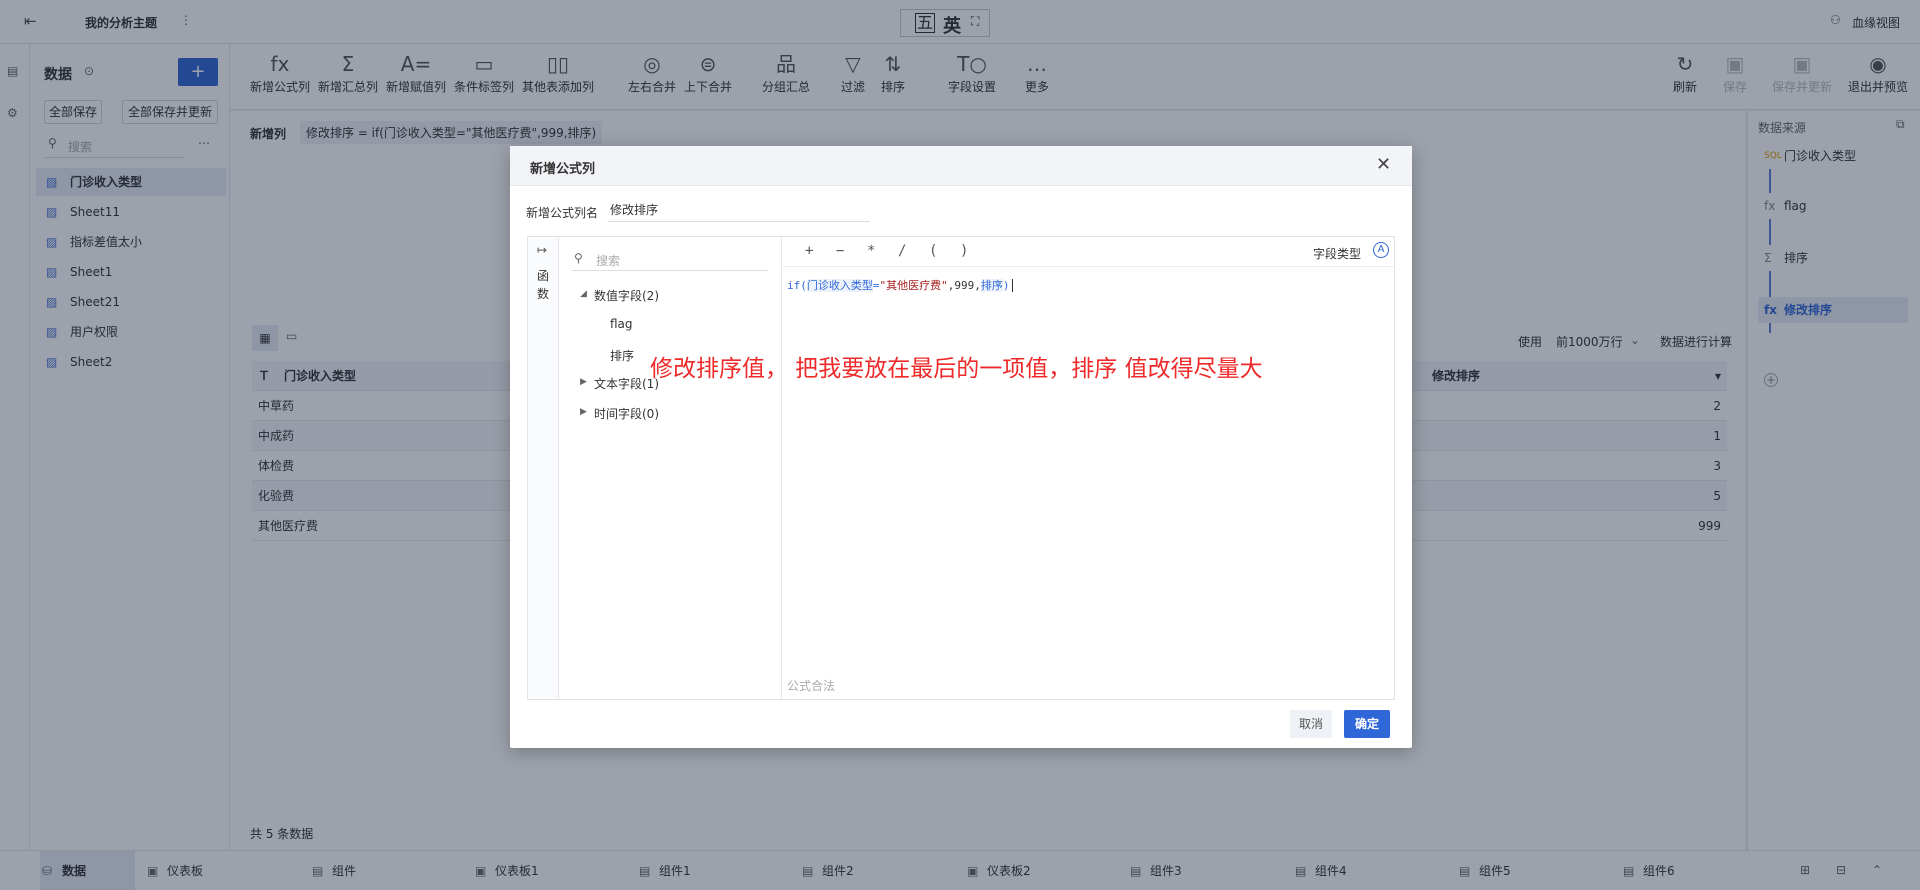  Describe the element at coordinates (933, 251) in the screenshot. I see `open-paren-operator: (` at that location.